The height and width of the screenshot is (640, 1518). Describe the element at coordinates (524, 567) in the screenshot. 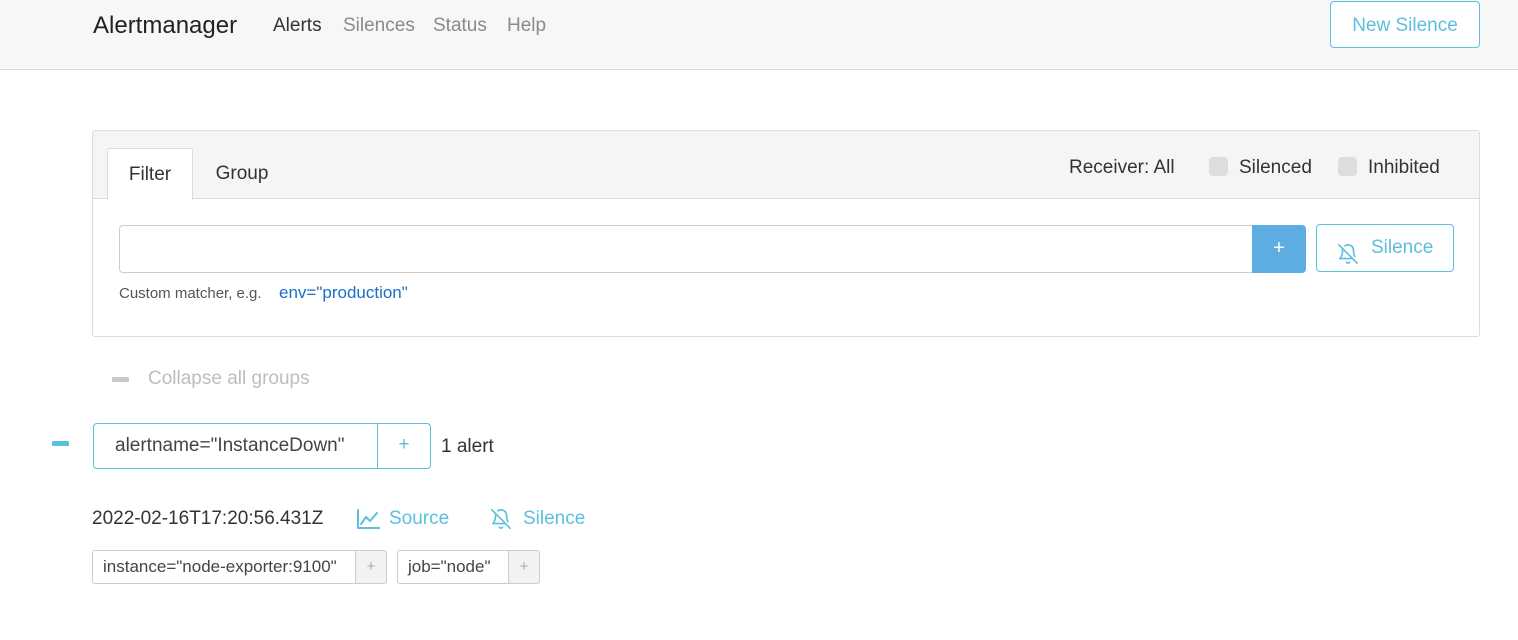

I see `label-job-add-button: +` at that location.